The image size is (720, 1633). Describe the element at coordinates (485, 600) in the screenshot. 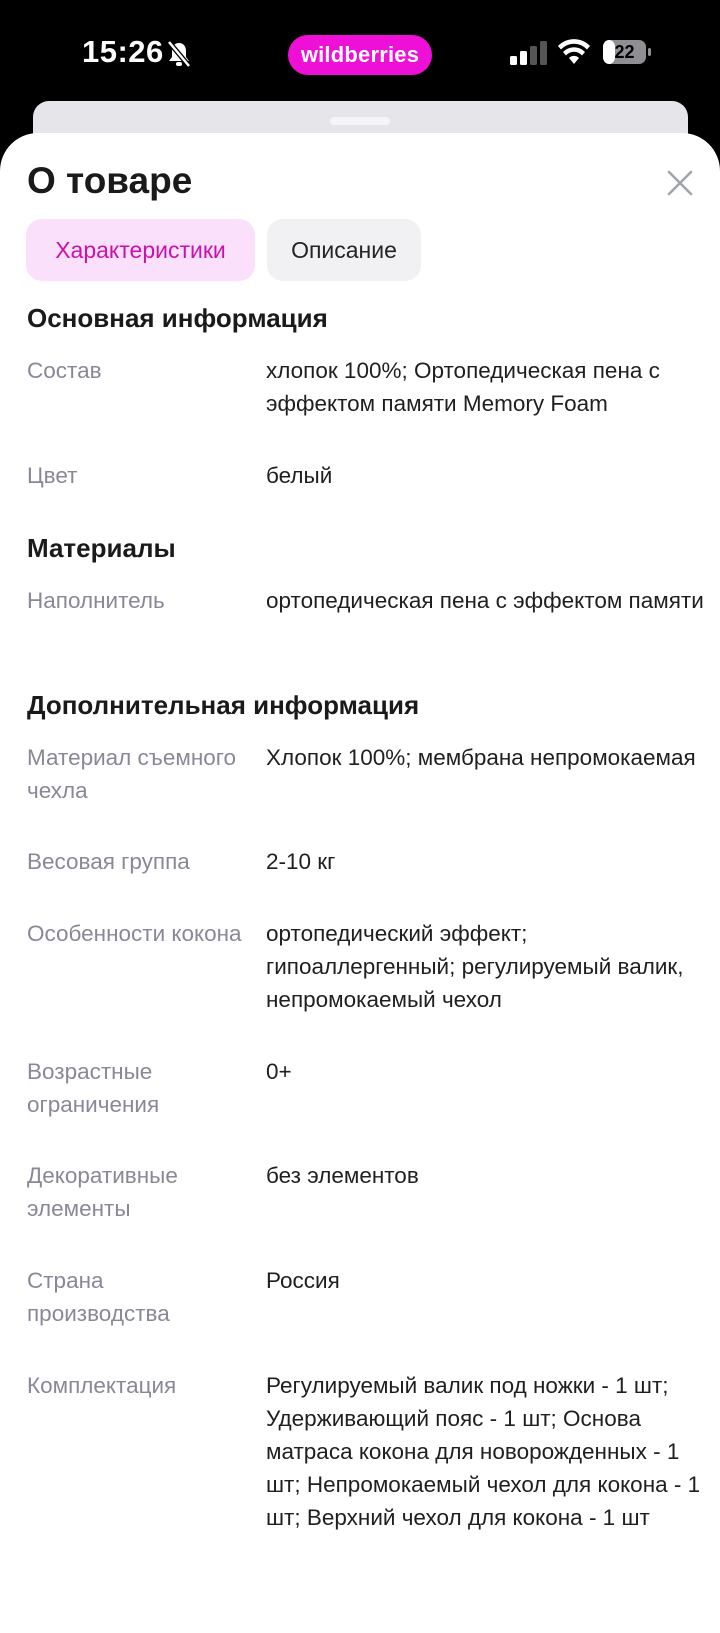

I see `spec-value: ортопедическая пена с эффектом памяти` at that location.